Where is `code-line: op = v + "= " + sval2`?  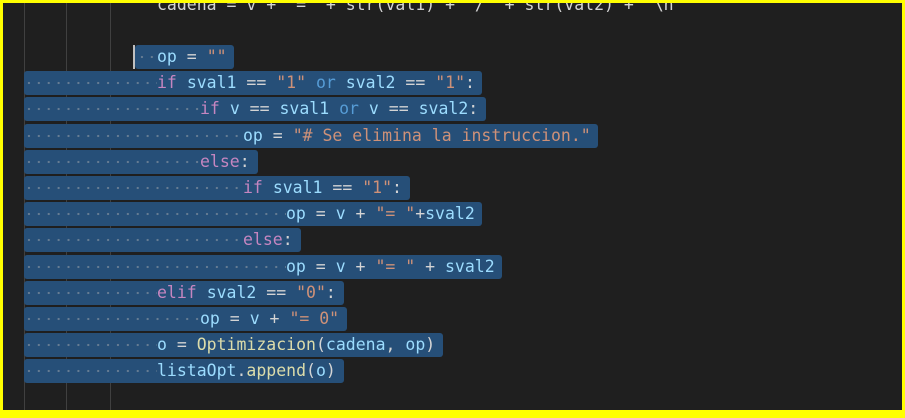 code-line: op = v + "= " + sval2 is located at coordinates (390, 267).